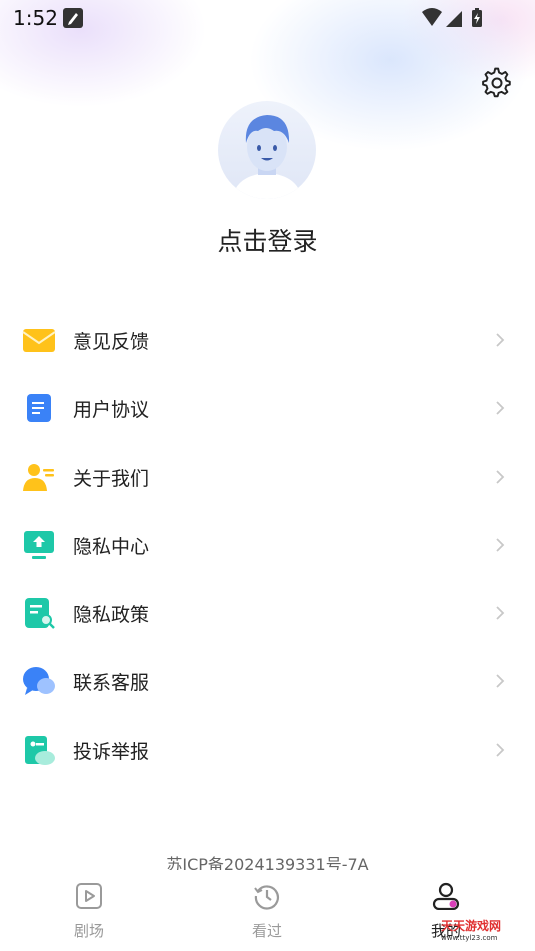 The image size is (535, 951). Describe the element at coordinates (267, 750) in the screenshot. I see `menu-item-report: 投诉举报` at that location.